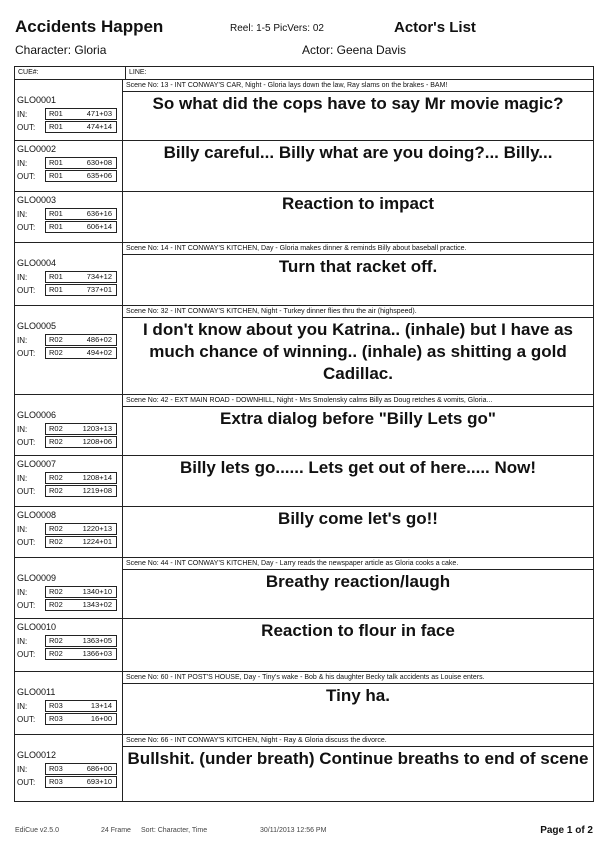 The height and width of the screenshot is (850, 604). What do you see at coordinates (56, 768) in the screenshot?
I see `in-reel: R03` at bounding box center [56, 768].